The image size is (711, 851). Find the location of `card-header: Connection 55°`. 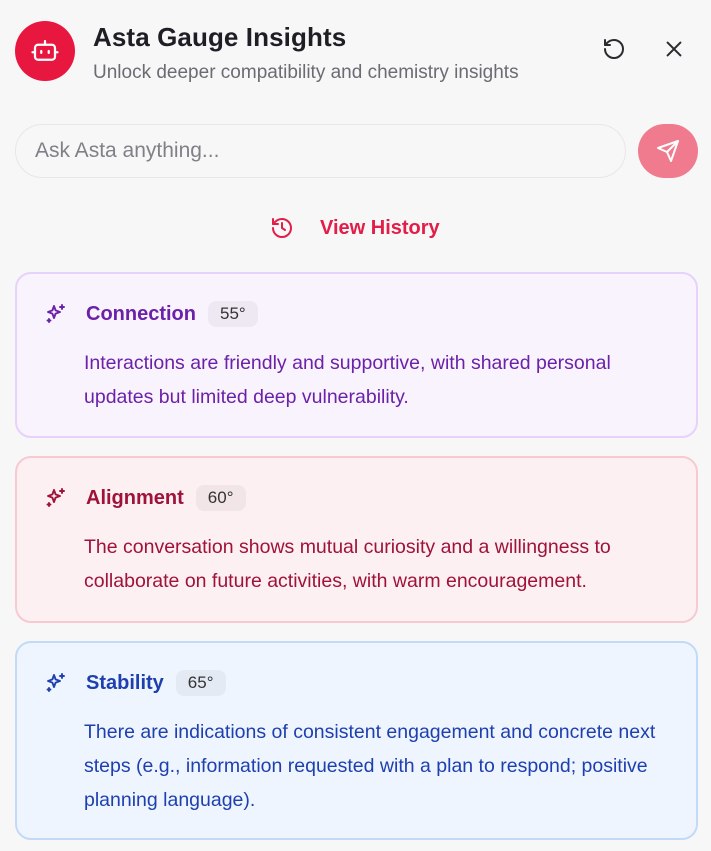

card-header: Connection 55° is located at coordinates (151, 314).